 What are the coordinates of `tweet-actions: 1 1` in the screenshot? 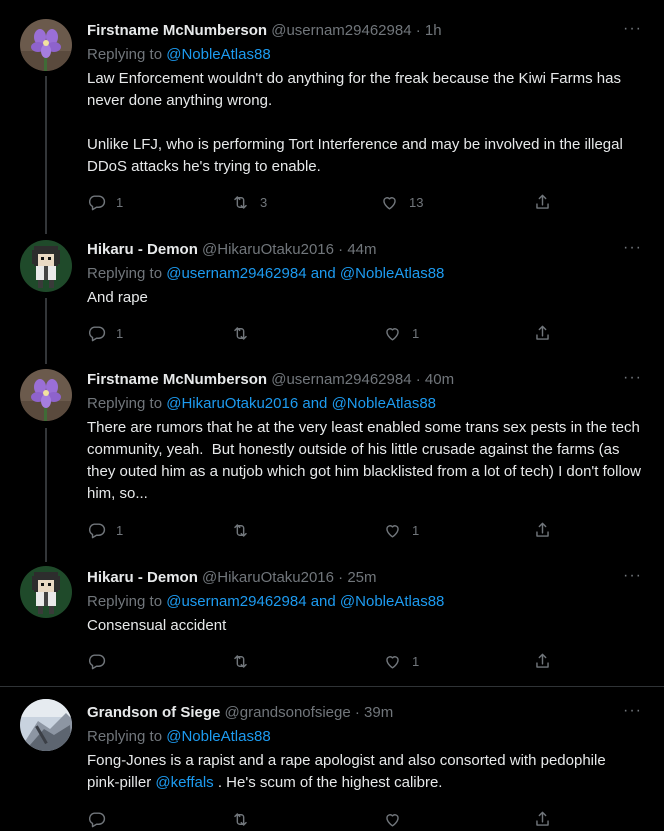 It's located at (322, 333).